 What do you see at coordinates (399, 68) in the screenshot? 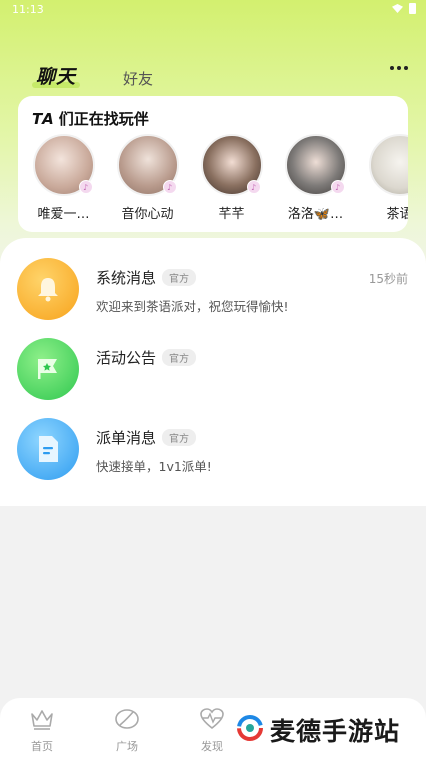
I see `more-icon` at bounding box center [399, 68].